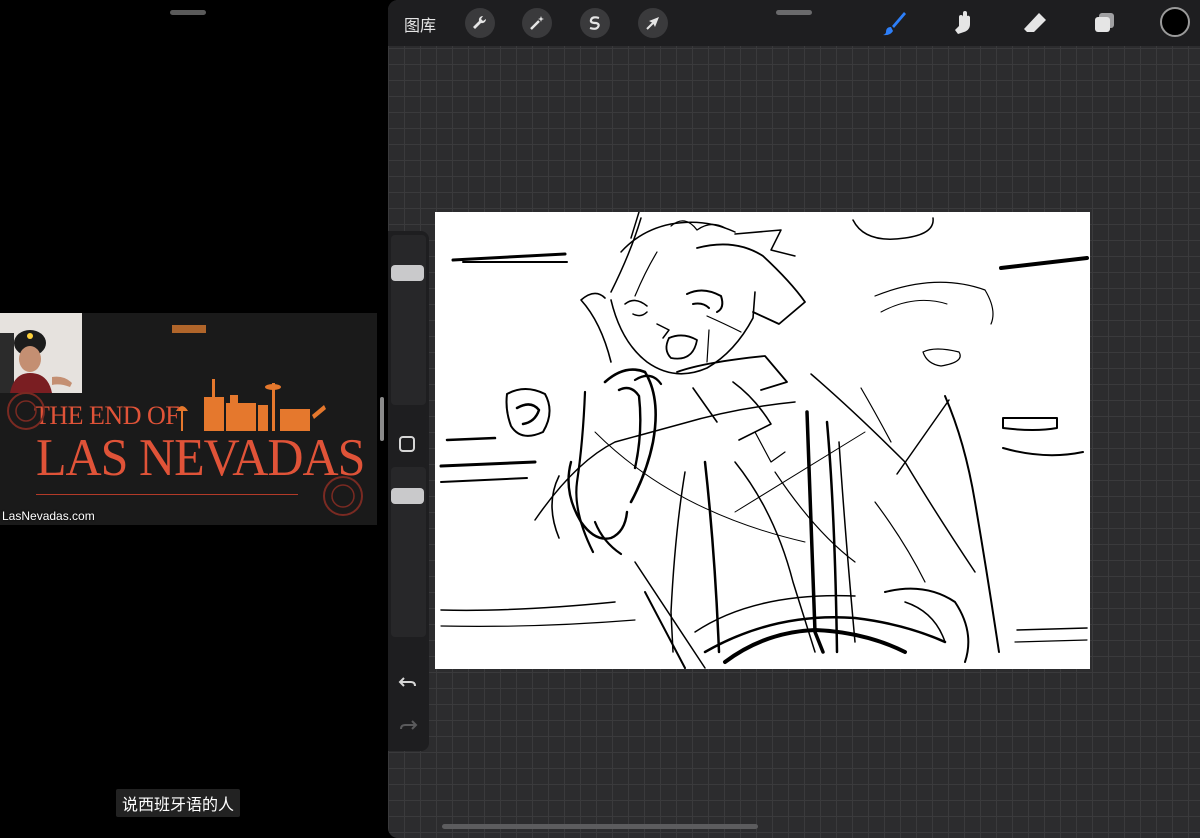  I want to click on selection-button, so click(595, 23).